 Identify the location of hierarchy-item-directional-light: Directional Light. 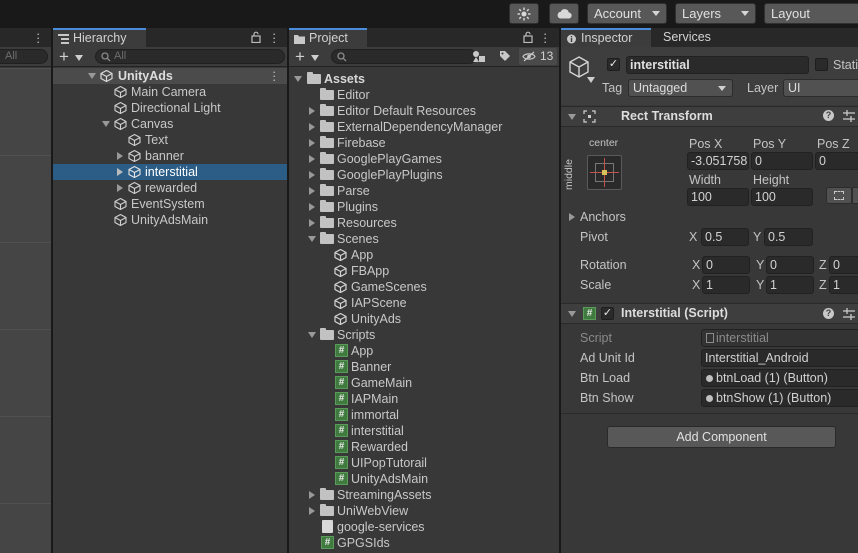
(170, 108).